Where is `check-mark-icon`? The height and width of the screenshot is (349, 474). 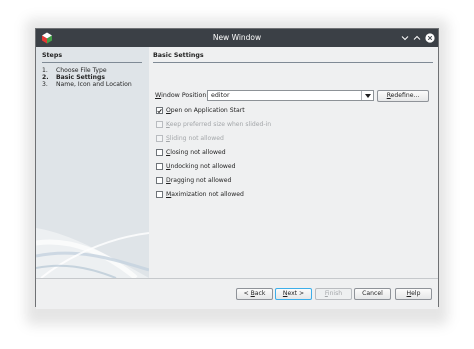
check-mark-icon is located at coordinates (159, 110).